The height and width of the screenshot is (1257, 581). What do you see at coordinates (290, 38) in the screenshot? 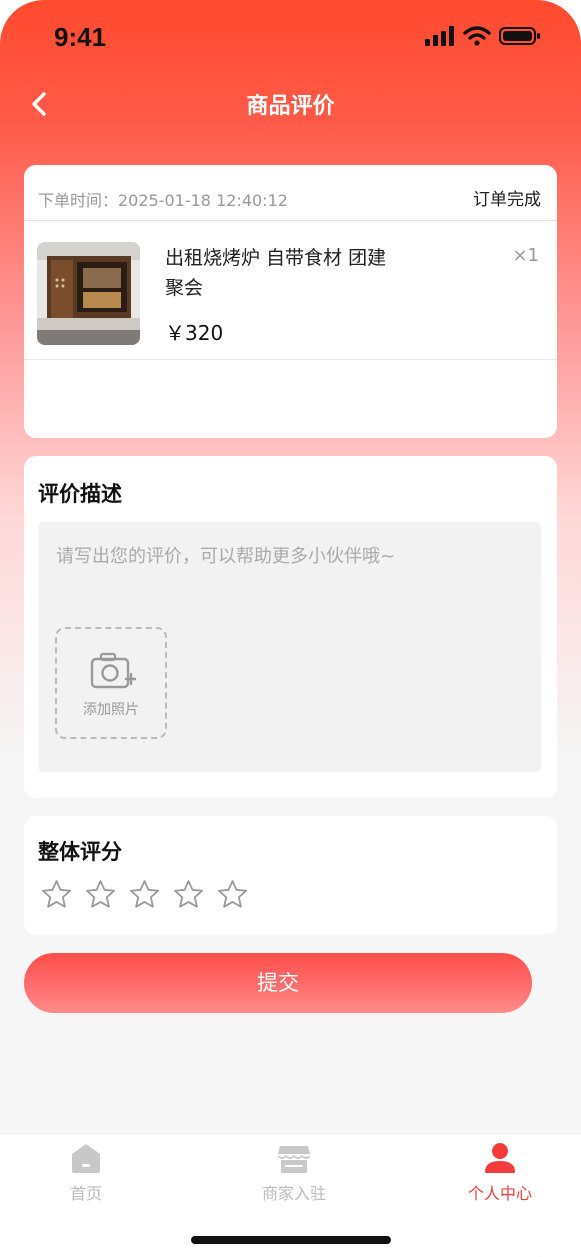
I see `status-bar: 9:41` at bounding box center [290, 38].